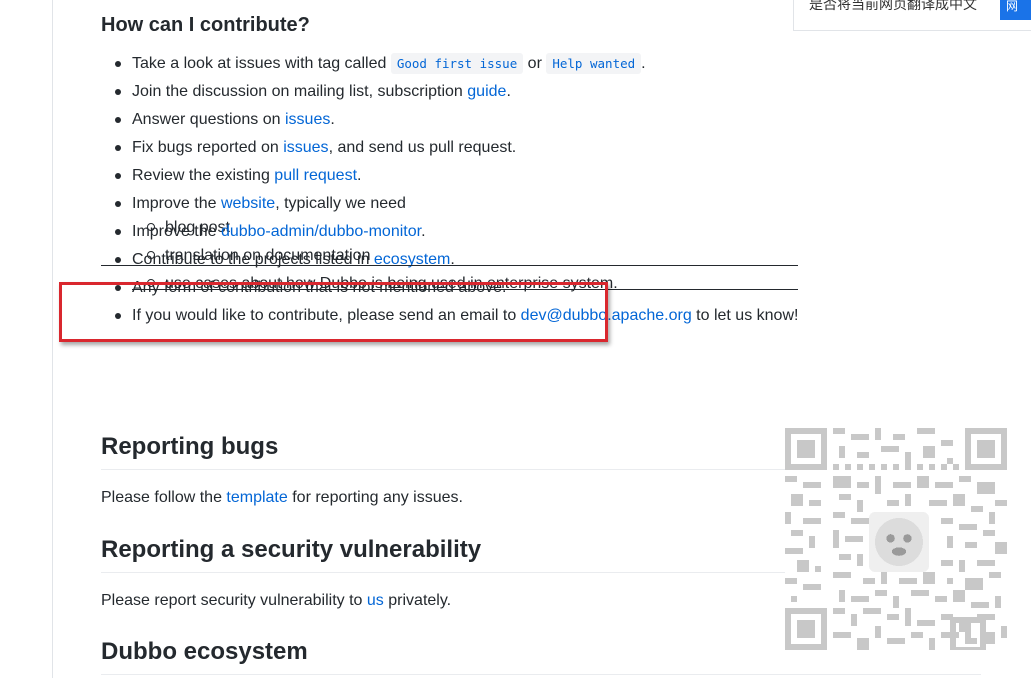  Describe the element at coordinates (333, 312) in the screenshot. I see `annotation-highlight-box` at that location.